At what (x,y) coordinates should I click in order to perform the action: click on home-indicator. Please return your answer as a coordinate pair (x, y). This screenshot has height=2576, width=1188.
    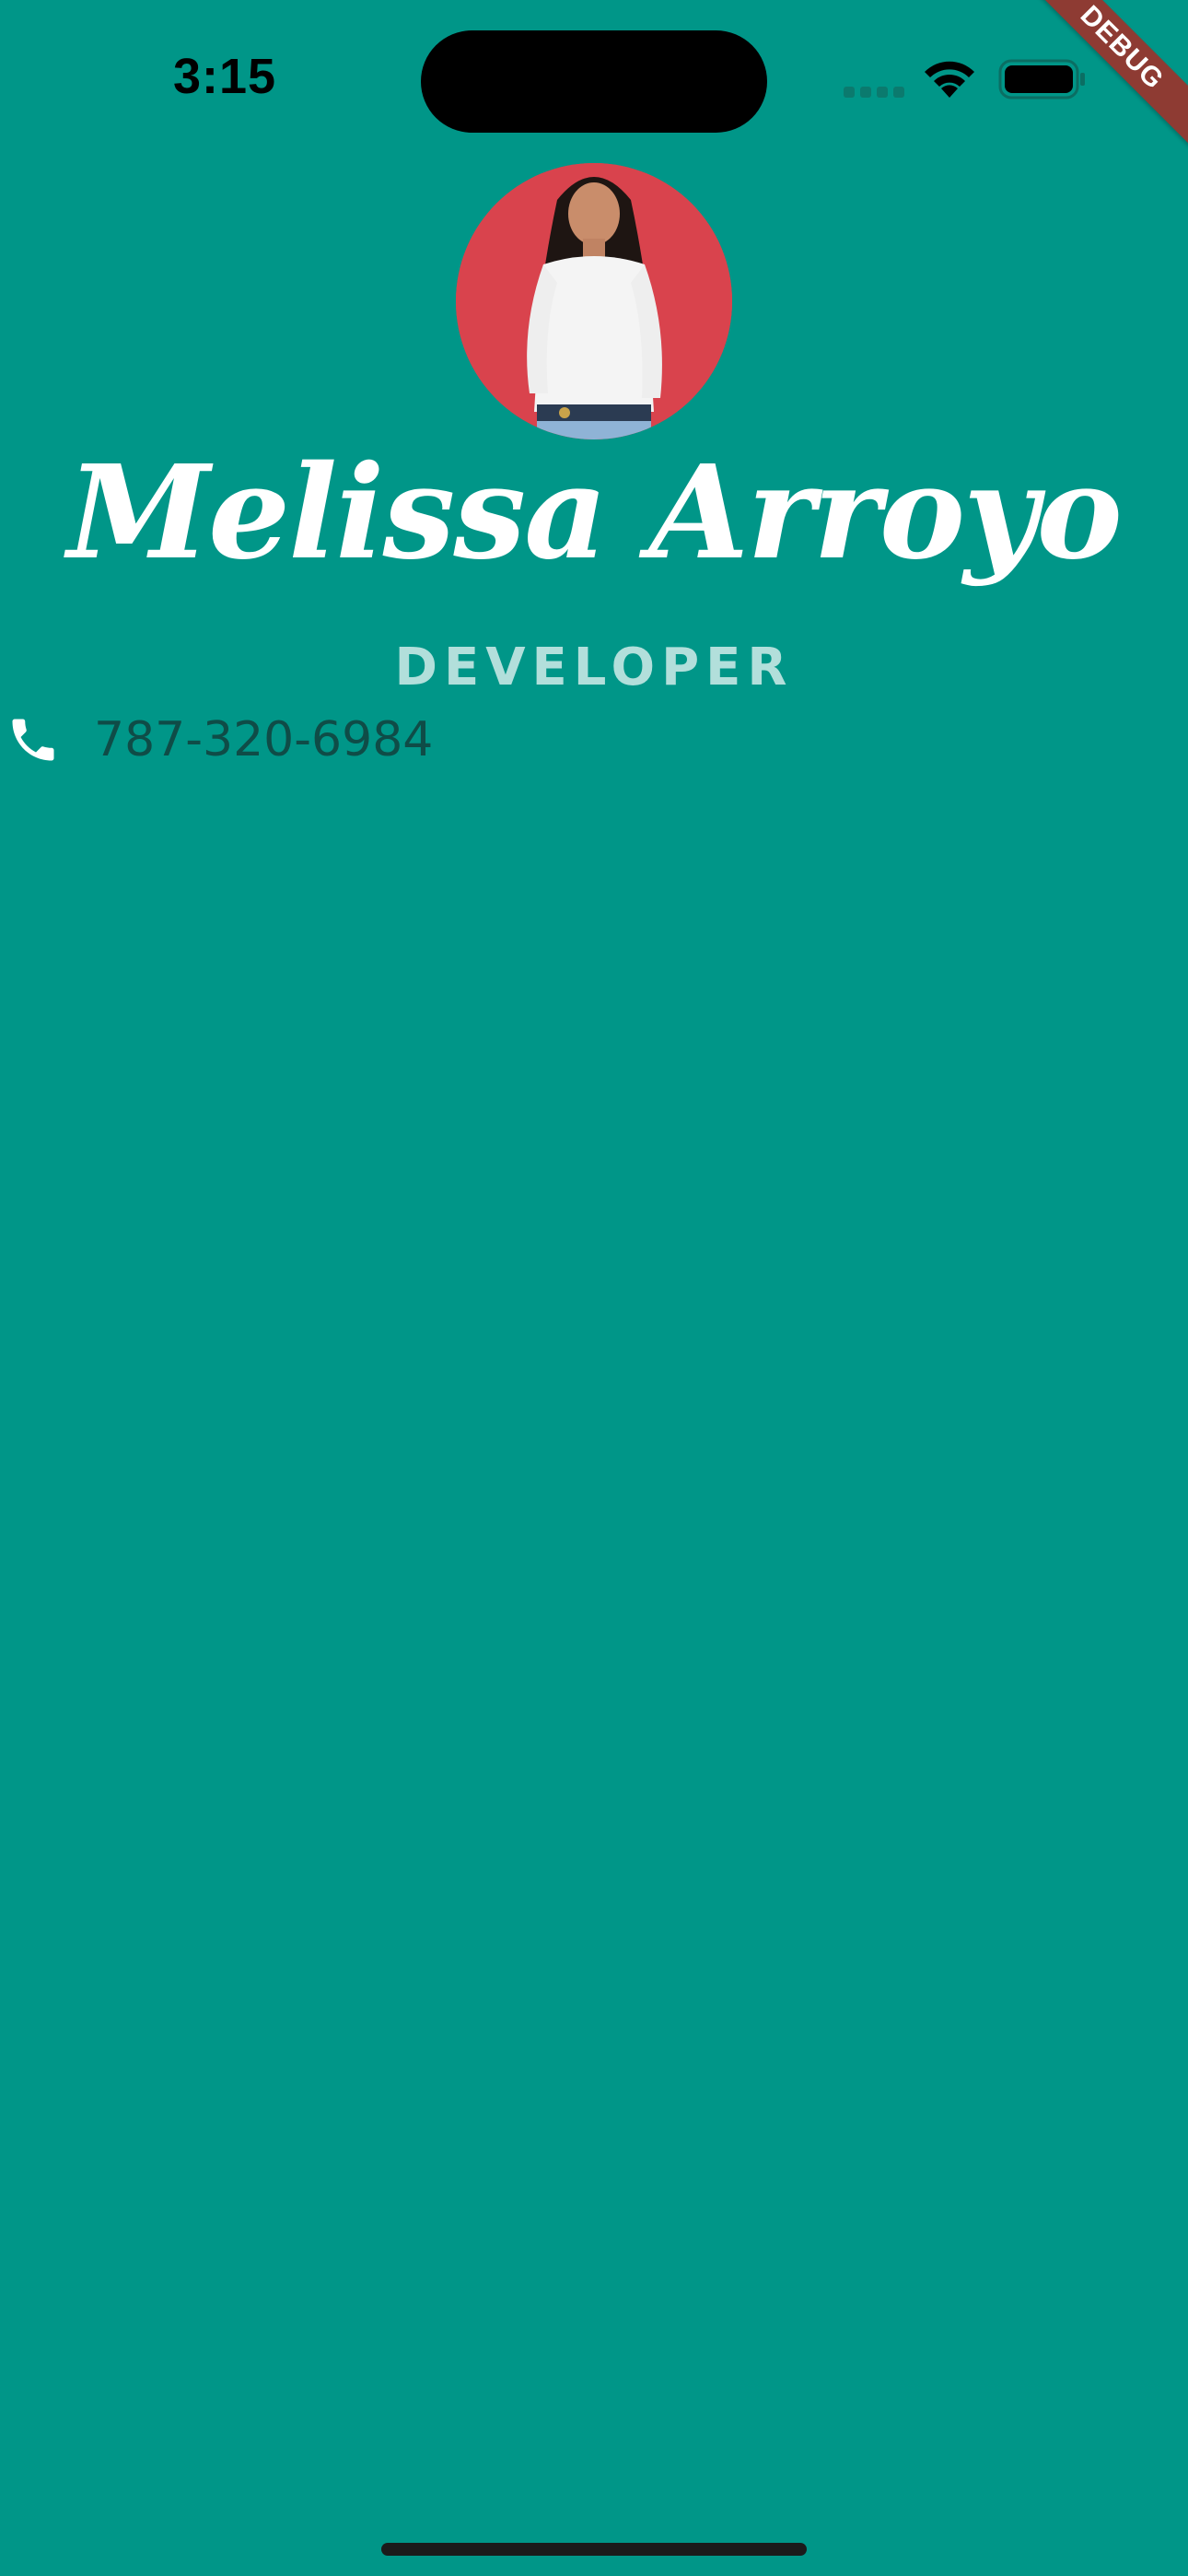
    Looking at the image, I should click on (594, 2549).